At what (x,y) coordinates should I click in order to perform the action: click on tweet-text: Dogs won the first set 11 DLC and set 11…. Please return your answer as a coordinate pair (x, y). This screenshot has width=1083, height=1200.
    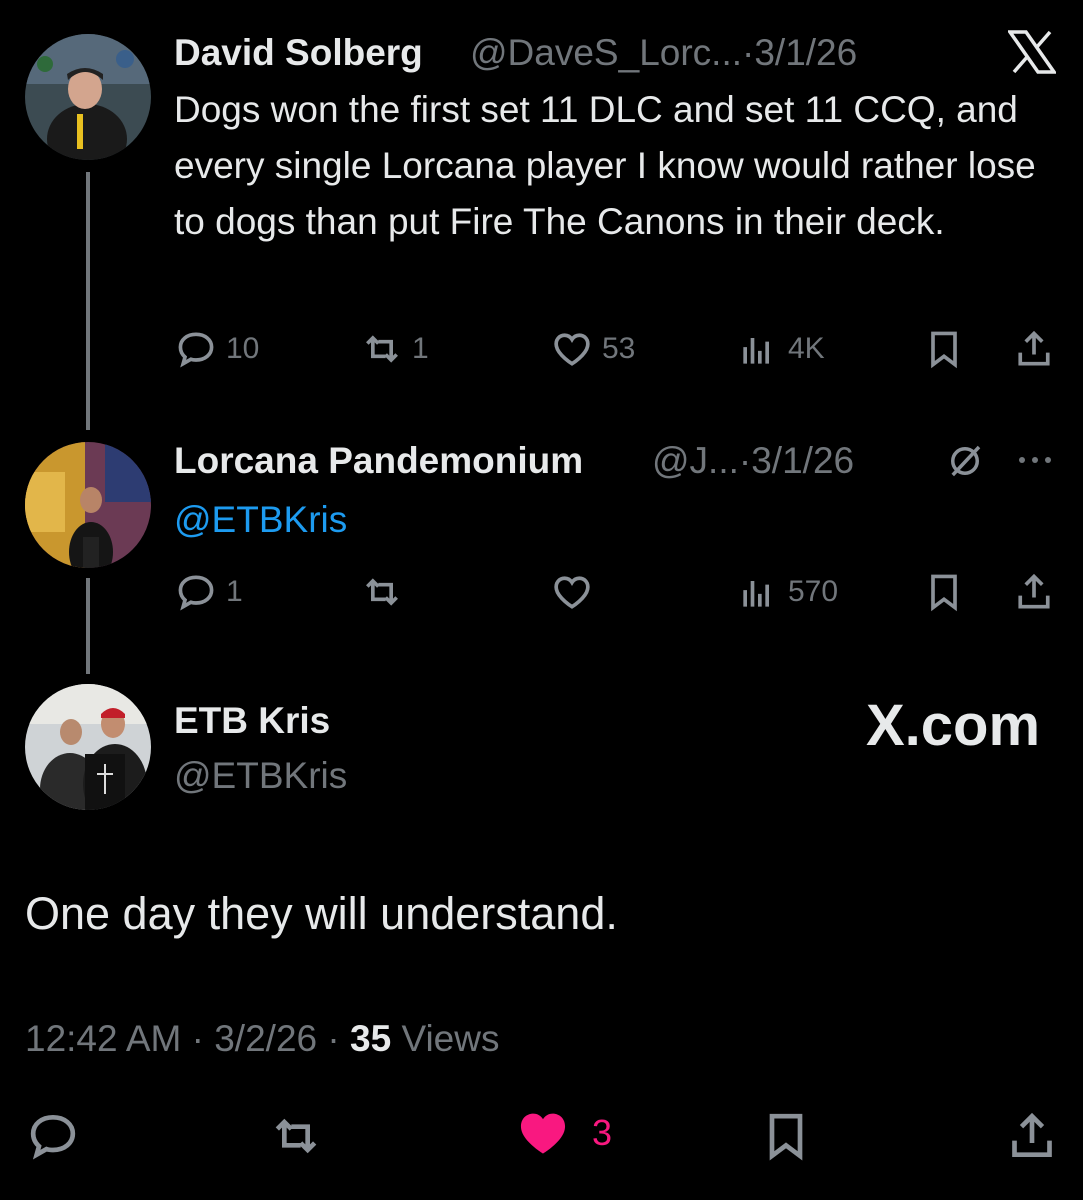
    Looking at the image, I should click on (605, 165).